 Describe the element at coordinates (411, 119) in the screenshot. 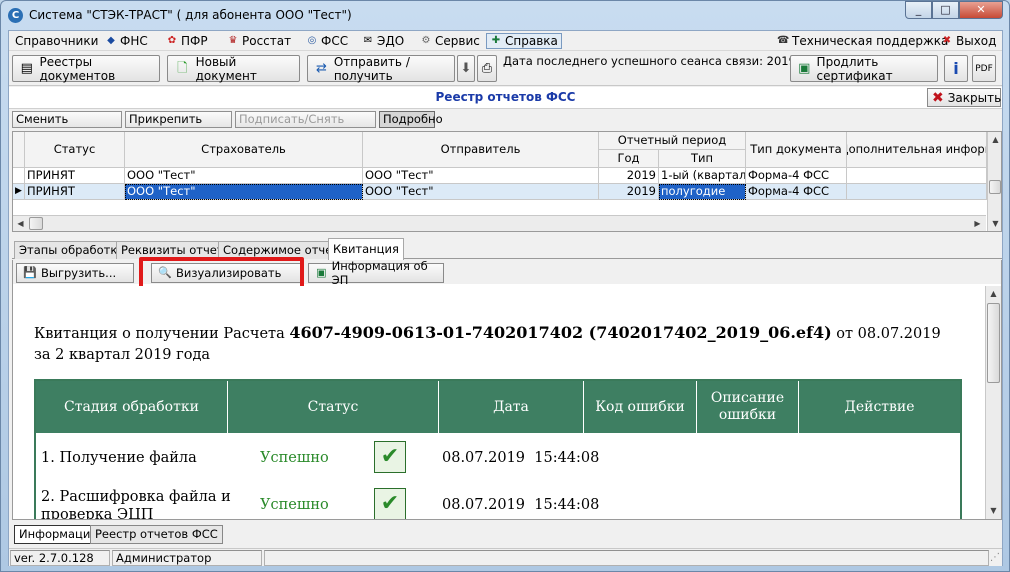

I see `details-button: Подробно` at that location.